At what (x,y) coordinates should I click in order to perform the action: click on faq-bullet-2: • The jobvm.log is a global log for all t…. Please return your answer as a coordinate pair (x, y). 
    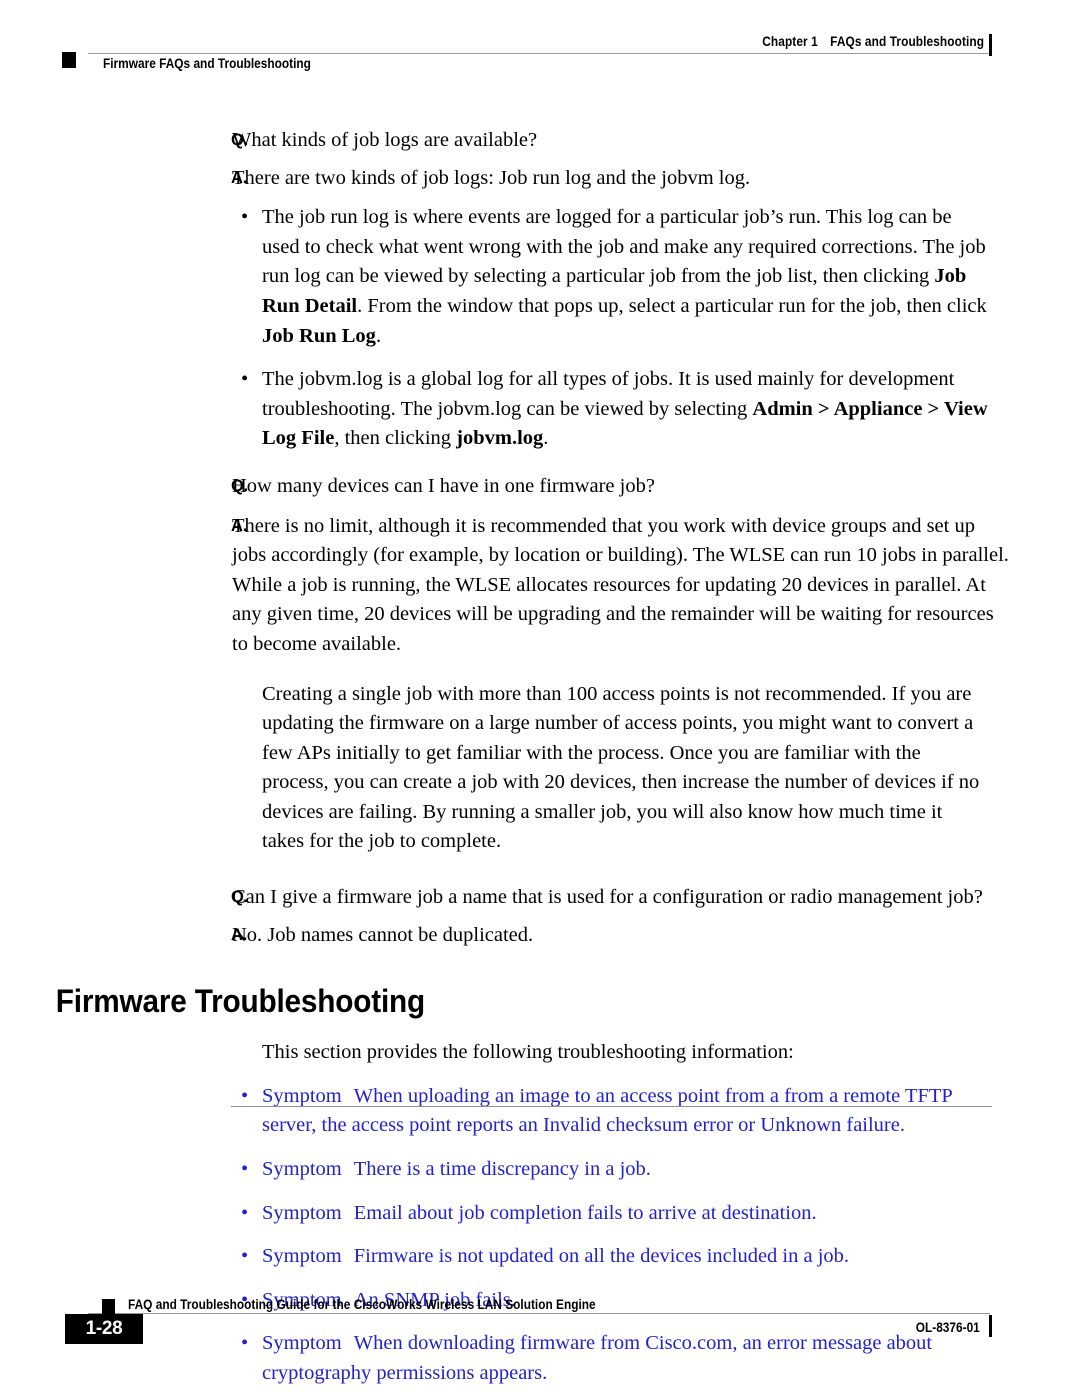
    Looking at the image, I should click on (540, 409).